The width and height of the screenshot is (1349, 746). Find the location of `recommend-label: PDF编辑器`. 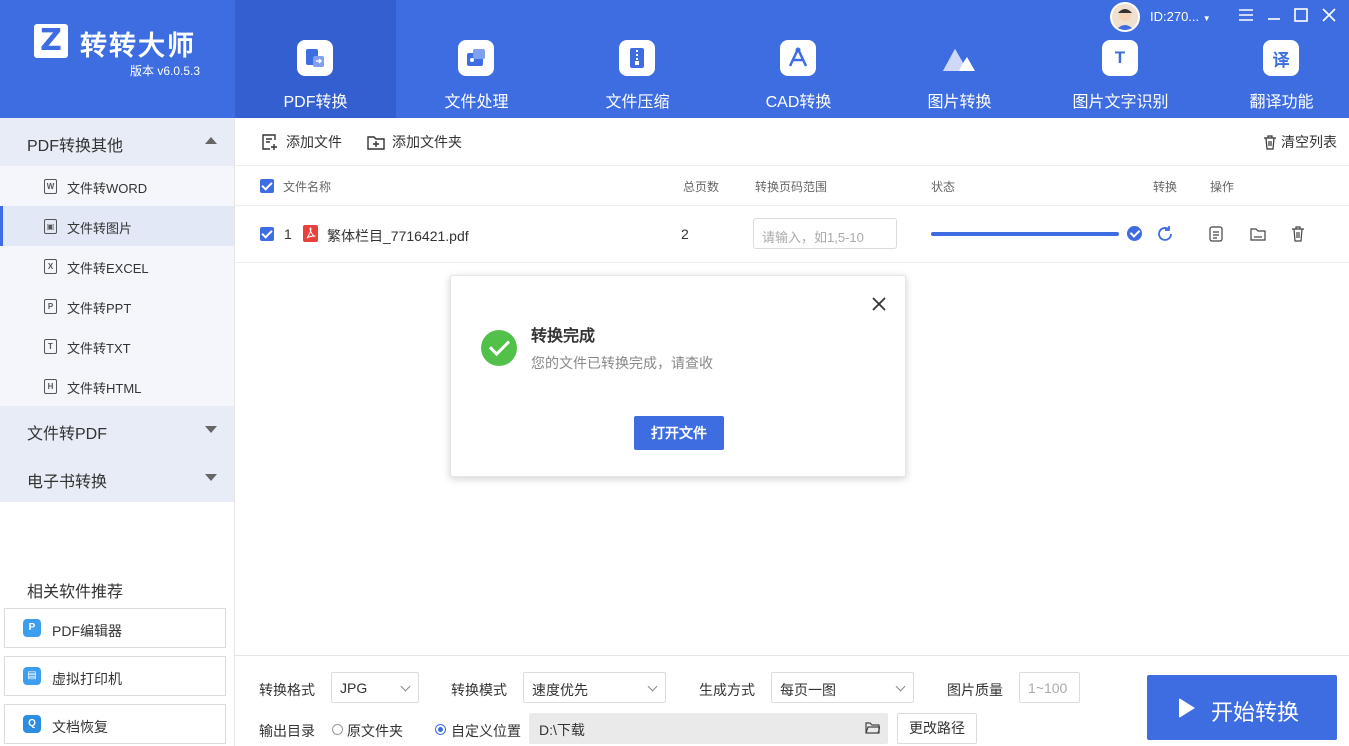

recommend-label: PDF编辑器 is located at coordinates (87, 631).